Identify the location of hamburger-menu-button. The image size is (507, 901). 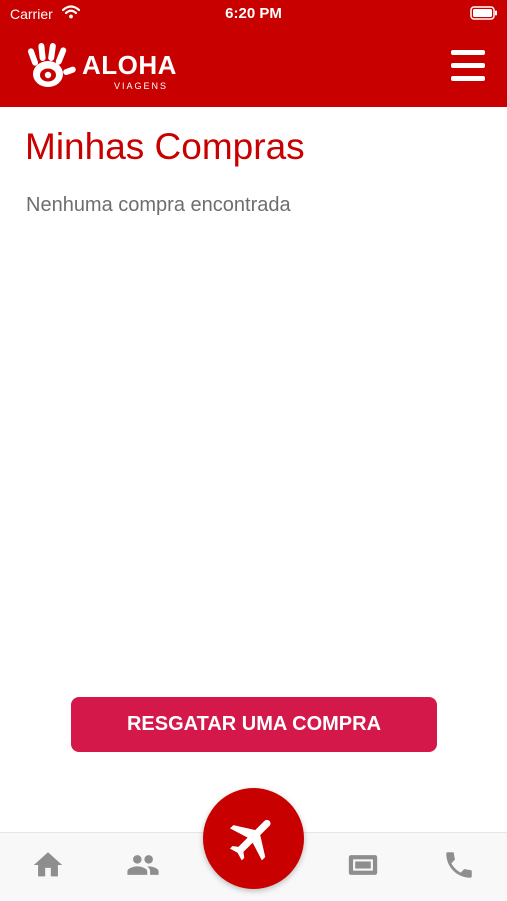
(468, 65).